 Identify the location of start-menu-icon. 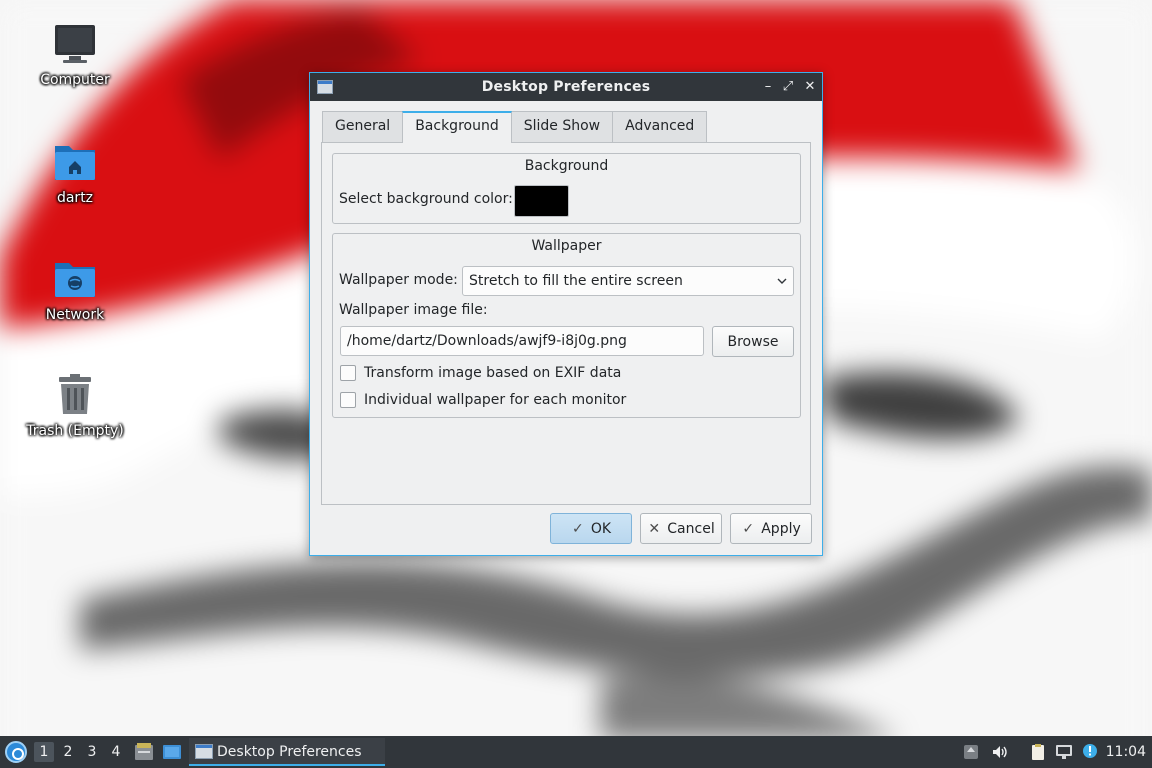
(16, 752).